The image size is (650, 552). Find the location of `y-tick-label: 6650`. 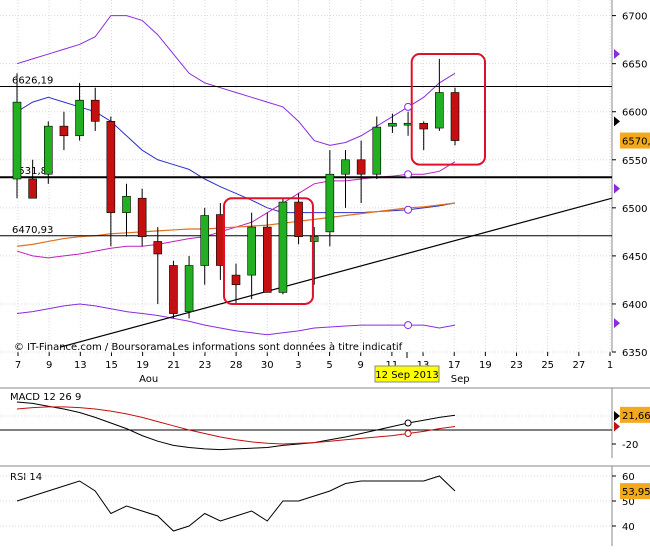

y-tick-label: 6650 is located at coordinates (634, 65).